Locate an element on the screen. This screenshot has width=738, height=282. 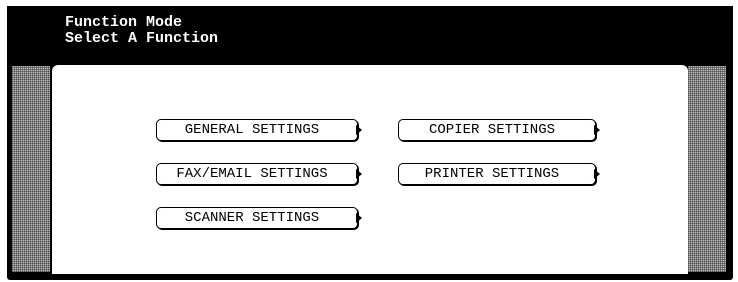
fax-email-settings-label: FAX/EMAIL SETTINGS is located at coordinates (252, 174).